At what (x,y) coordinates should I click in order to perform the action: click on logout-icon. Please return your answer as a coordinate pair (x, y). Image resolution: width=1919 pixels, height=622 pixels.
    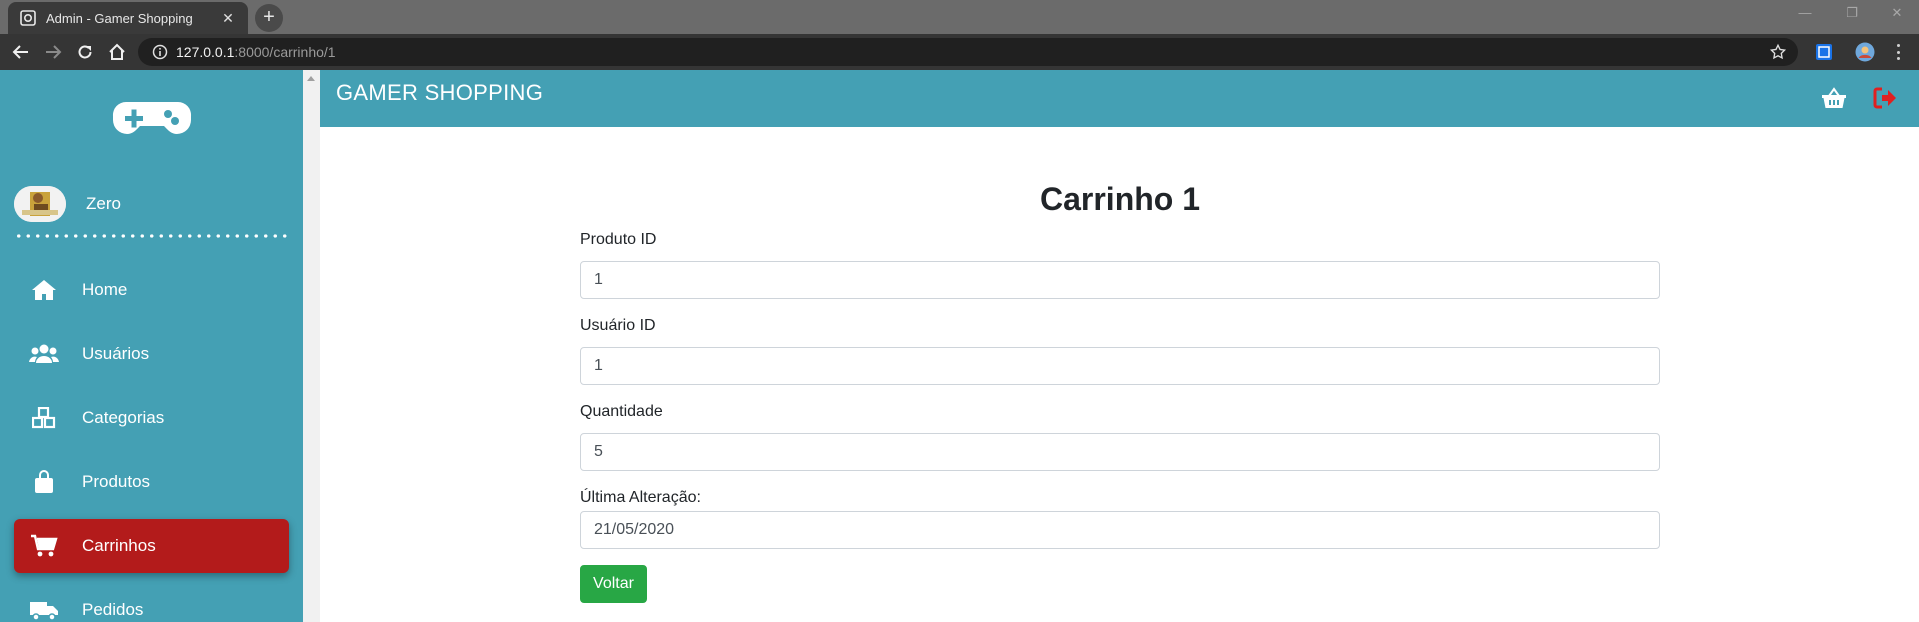
    Looking at the image, I should click on (1885, 98).